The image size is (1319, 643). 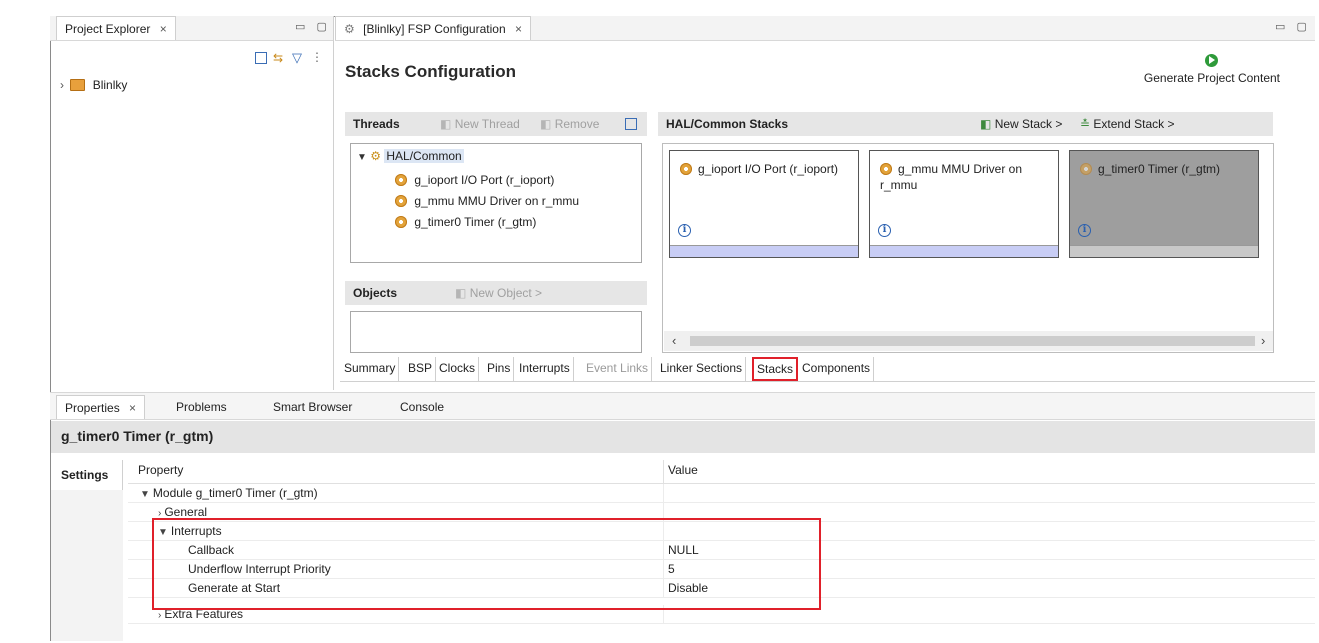 I want to click on tab-smart-browser: Smart Browser, so click(x=312, y=407).